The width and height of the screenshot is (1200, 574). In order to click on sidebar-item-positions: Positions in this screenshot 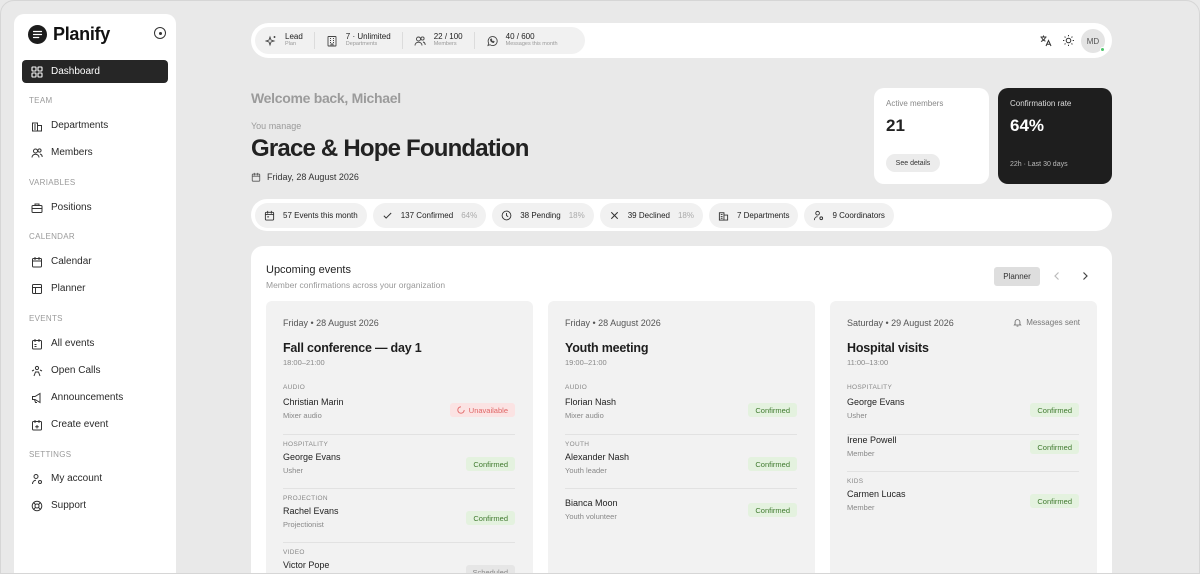, I will do `click(95, 207)`.